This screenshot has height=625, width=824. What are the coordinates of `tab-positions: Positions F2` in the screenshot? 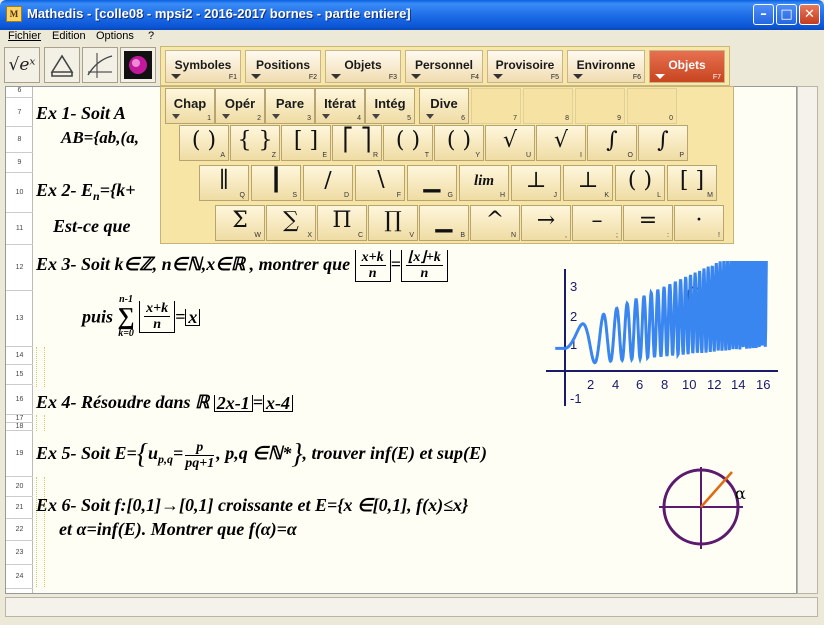 It's located at (283, 66).